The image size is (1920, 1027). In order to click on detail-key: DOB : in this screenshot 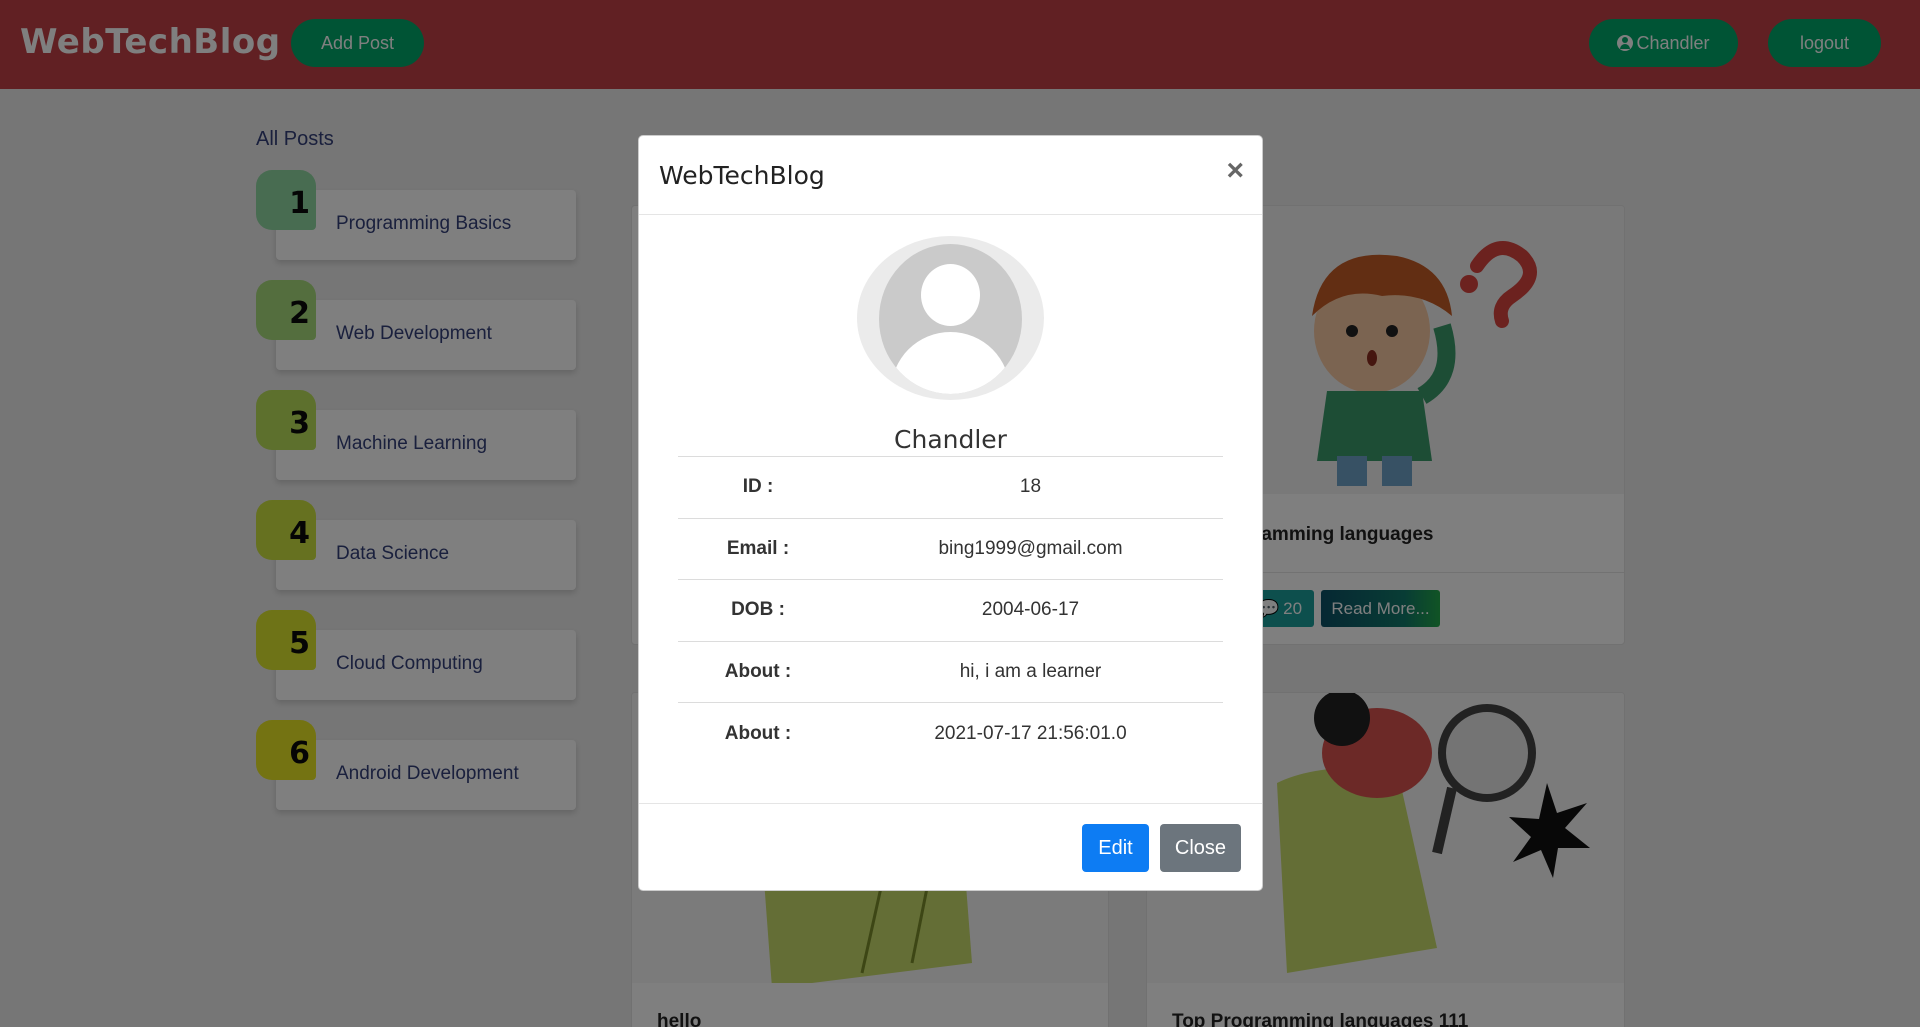, I will do `click(758, 610)`.